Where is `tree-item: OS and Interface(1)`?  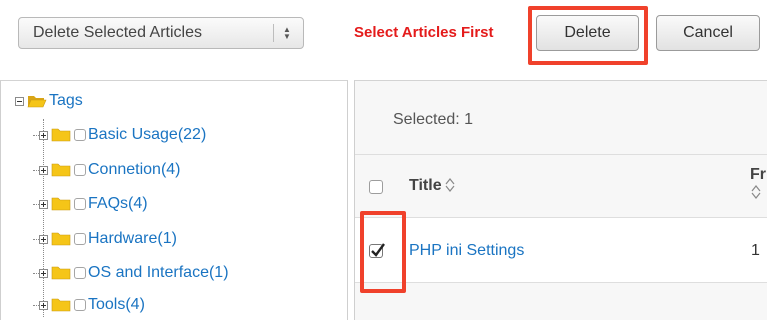
tree-item: OS and Interface(1) is located at coordinates (131, 273).